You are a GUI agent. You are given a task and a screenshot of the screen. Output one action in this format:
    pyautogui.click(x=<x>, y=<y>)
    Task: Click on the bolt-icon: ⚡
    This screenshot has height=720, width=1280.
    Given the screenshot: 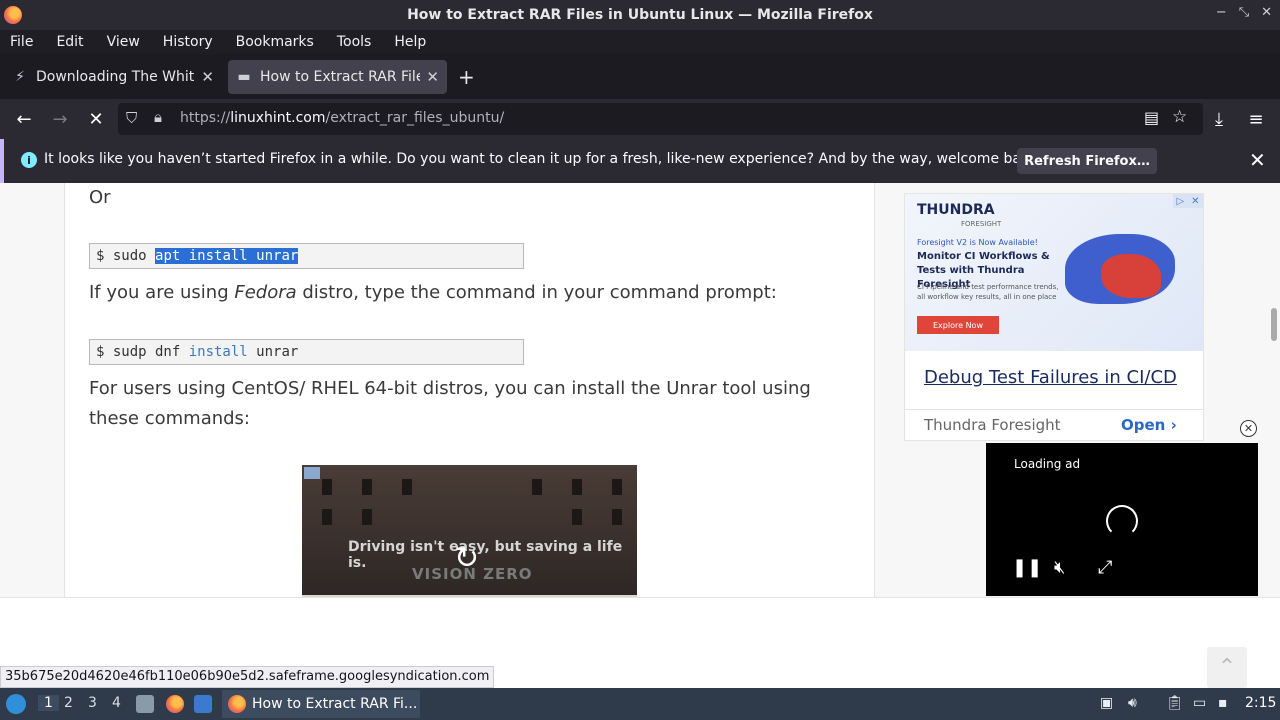 What is the action you would take?
    pyautogui.click(x=20, y=77)
    